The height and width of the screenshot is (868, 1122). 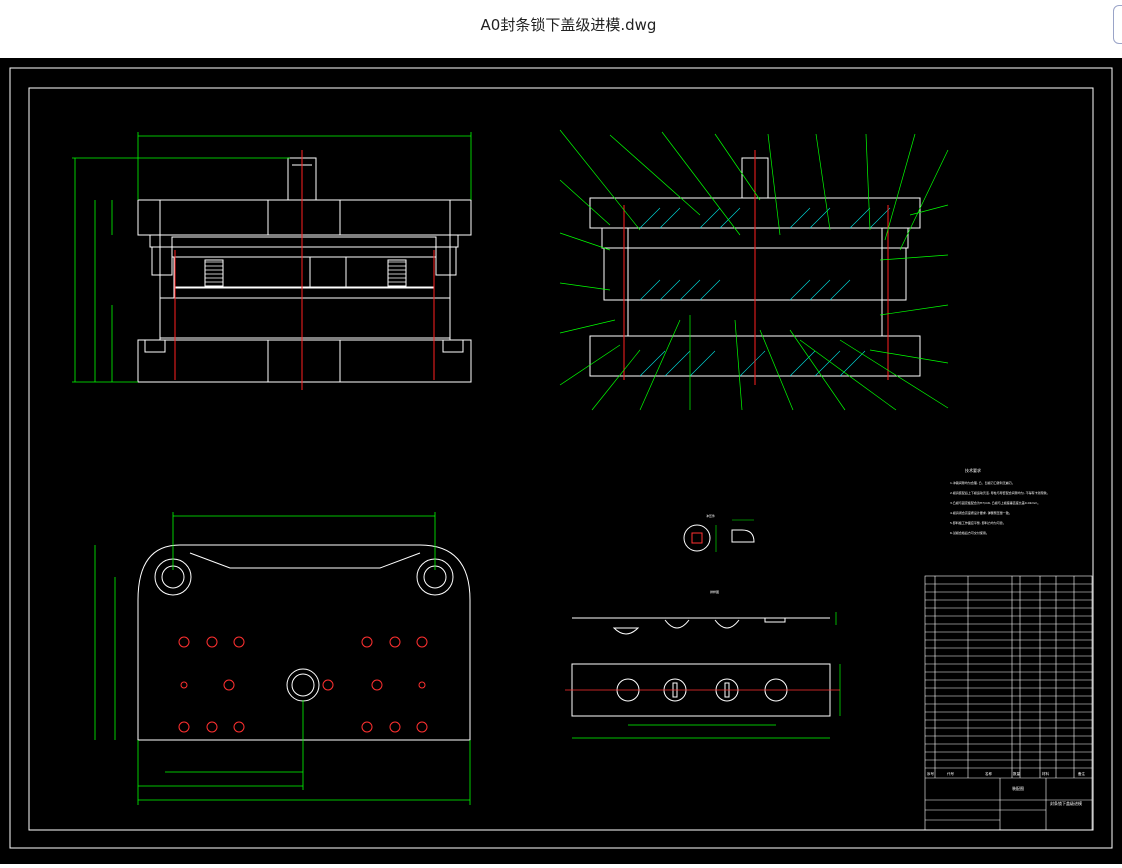 What do you see at coordinates (765, 292) in the screenshot?
I see `section-view-hatch` at bounding box center [765, 292].